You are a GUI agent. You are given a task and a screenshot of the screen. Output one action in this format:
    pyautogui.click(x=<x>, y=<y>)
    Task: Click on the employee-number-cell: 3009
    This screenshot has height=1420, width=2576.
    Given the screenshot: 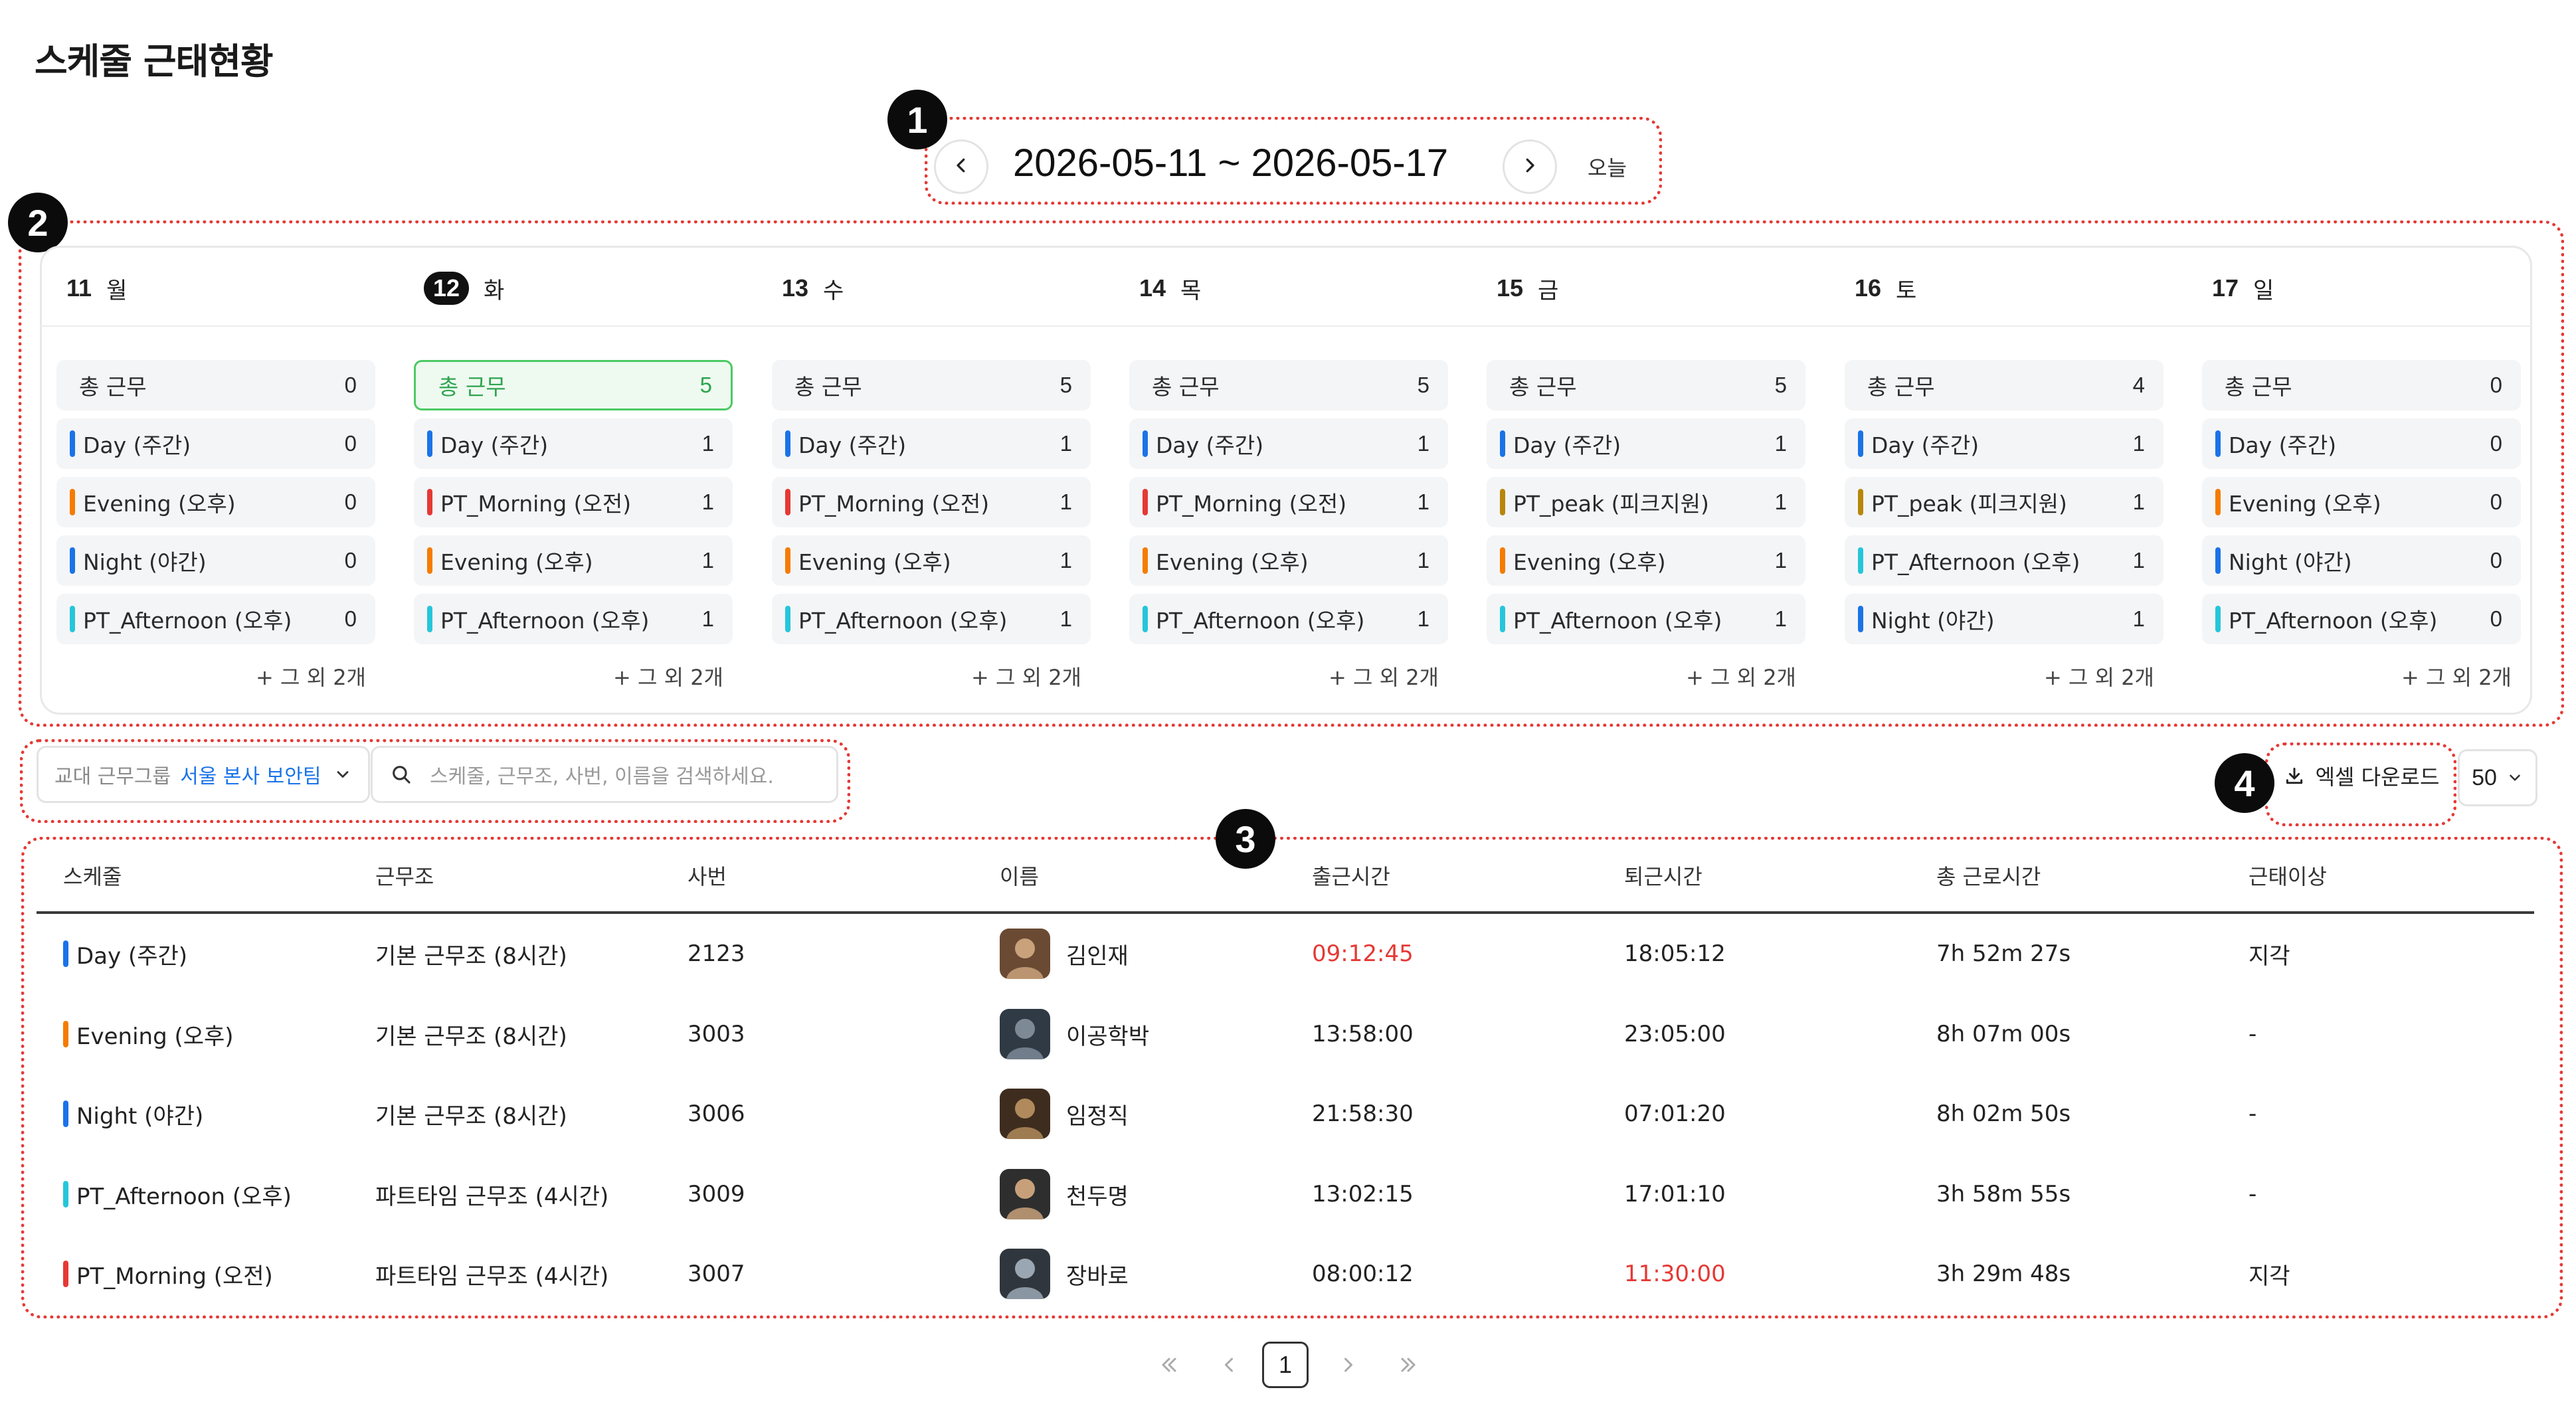 What is the action you would take?
    pyautogui.click(x=716, y=1194)
    